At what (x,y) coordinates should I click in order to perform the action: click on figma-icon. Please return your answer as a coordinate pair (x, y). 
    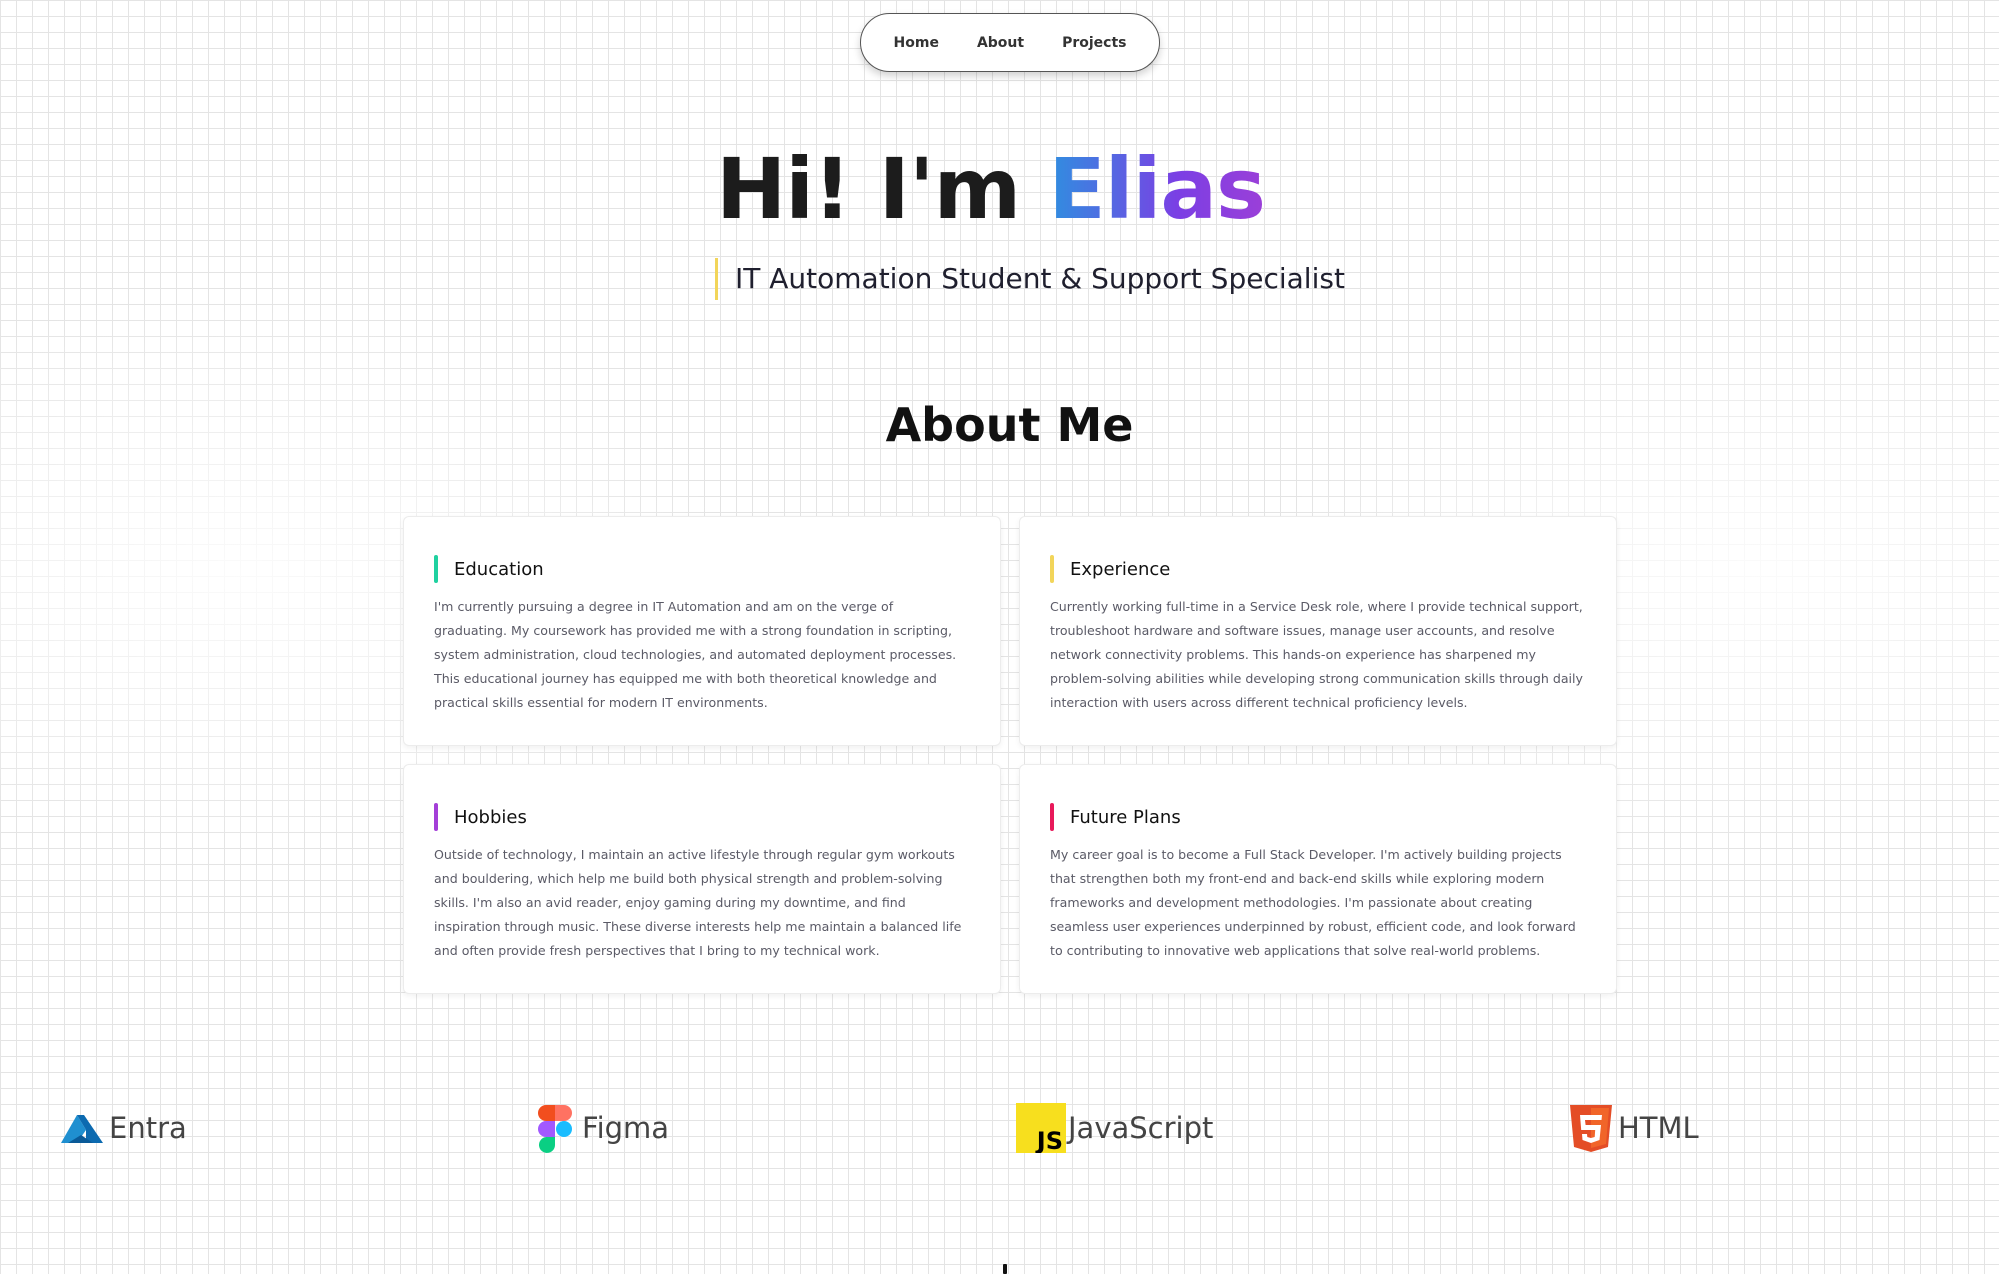
    Looking at the image, I should click on (555, 1129).